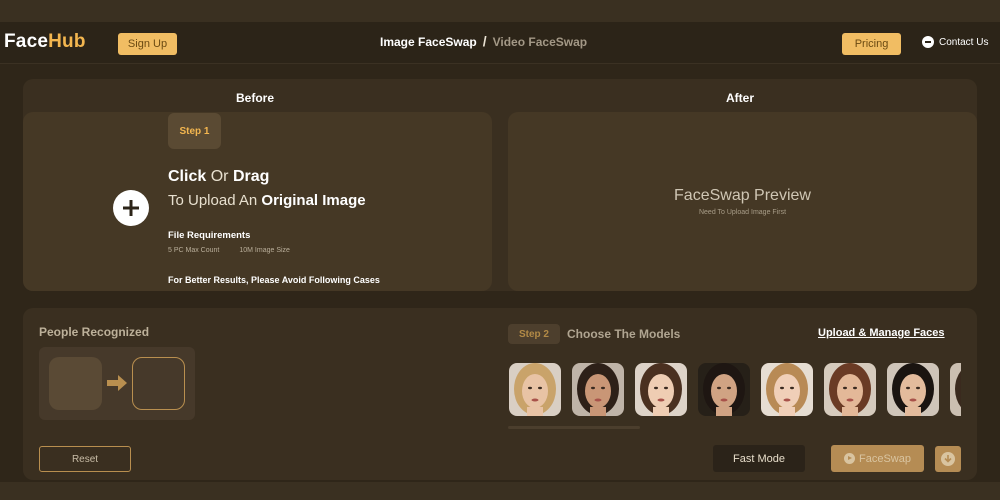 Image resolution: width=1000 pixels, height=500 pixels. I want to click on add-image-icon, so click(131, 208).